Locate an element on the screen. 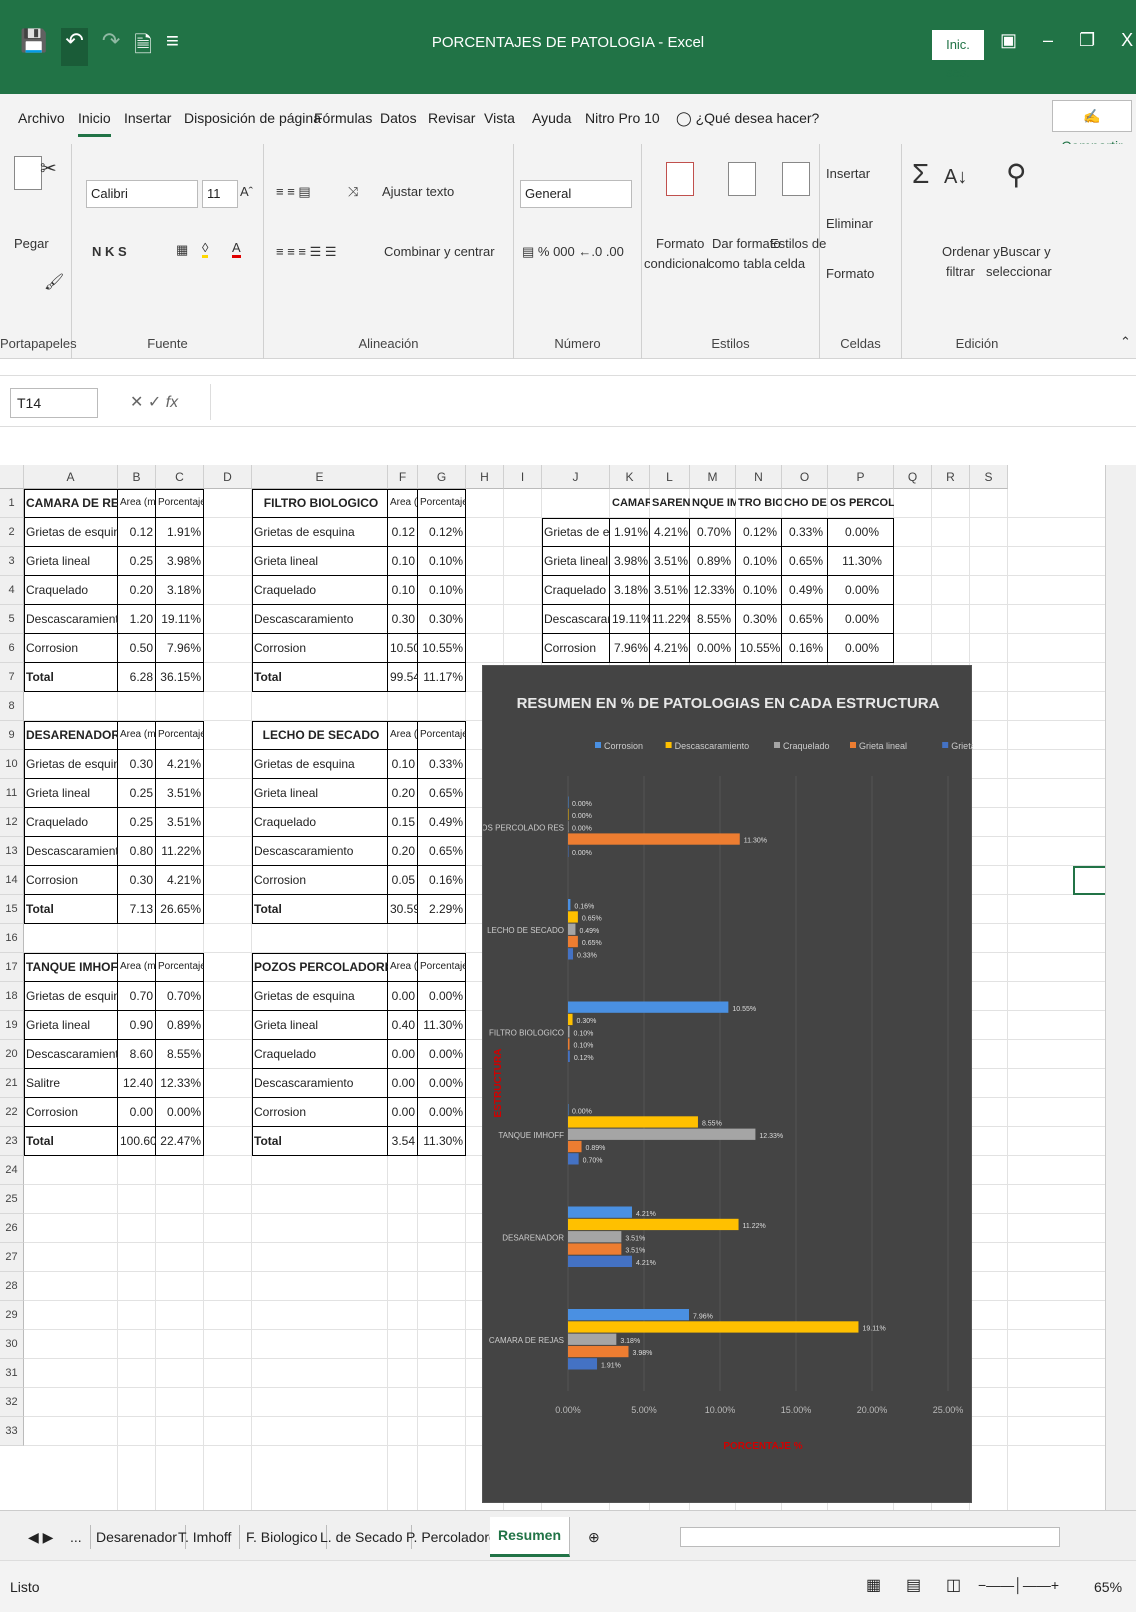 This screenshot has height=1612, width=1136. row-header: 31 is located at coordinates (12, 1373).